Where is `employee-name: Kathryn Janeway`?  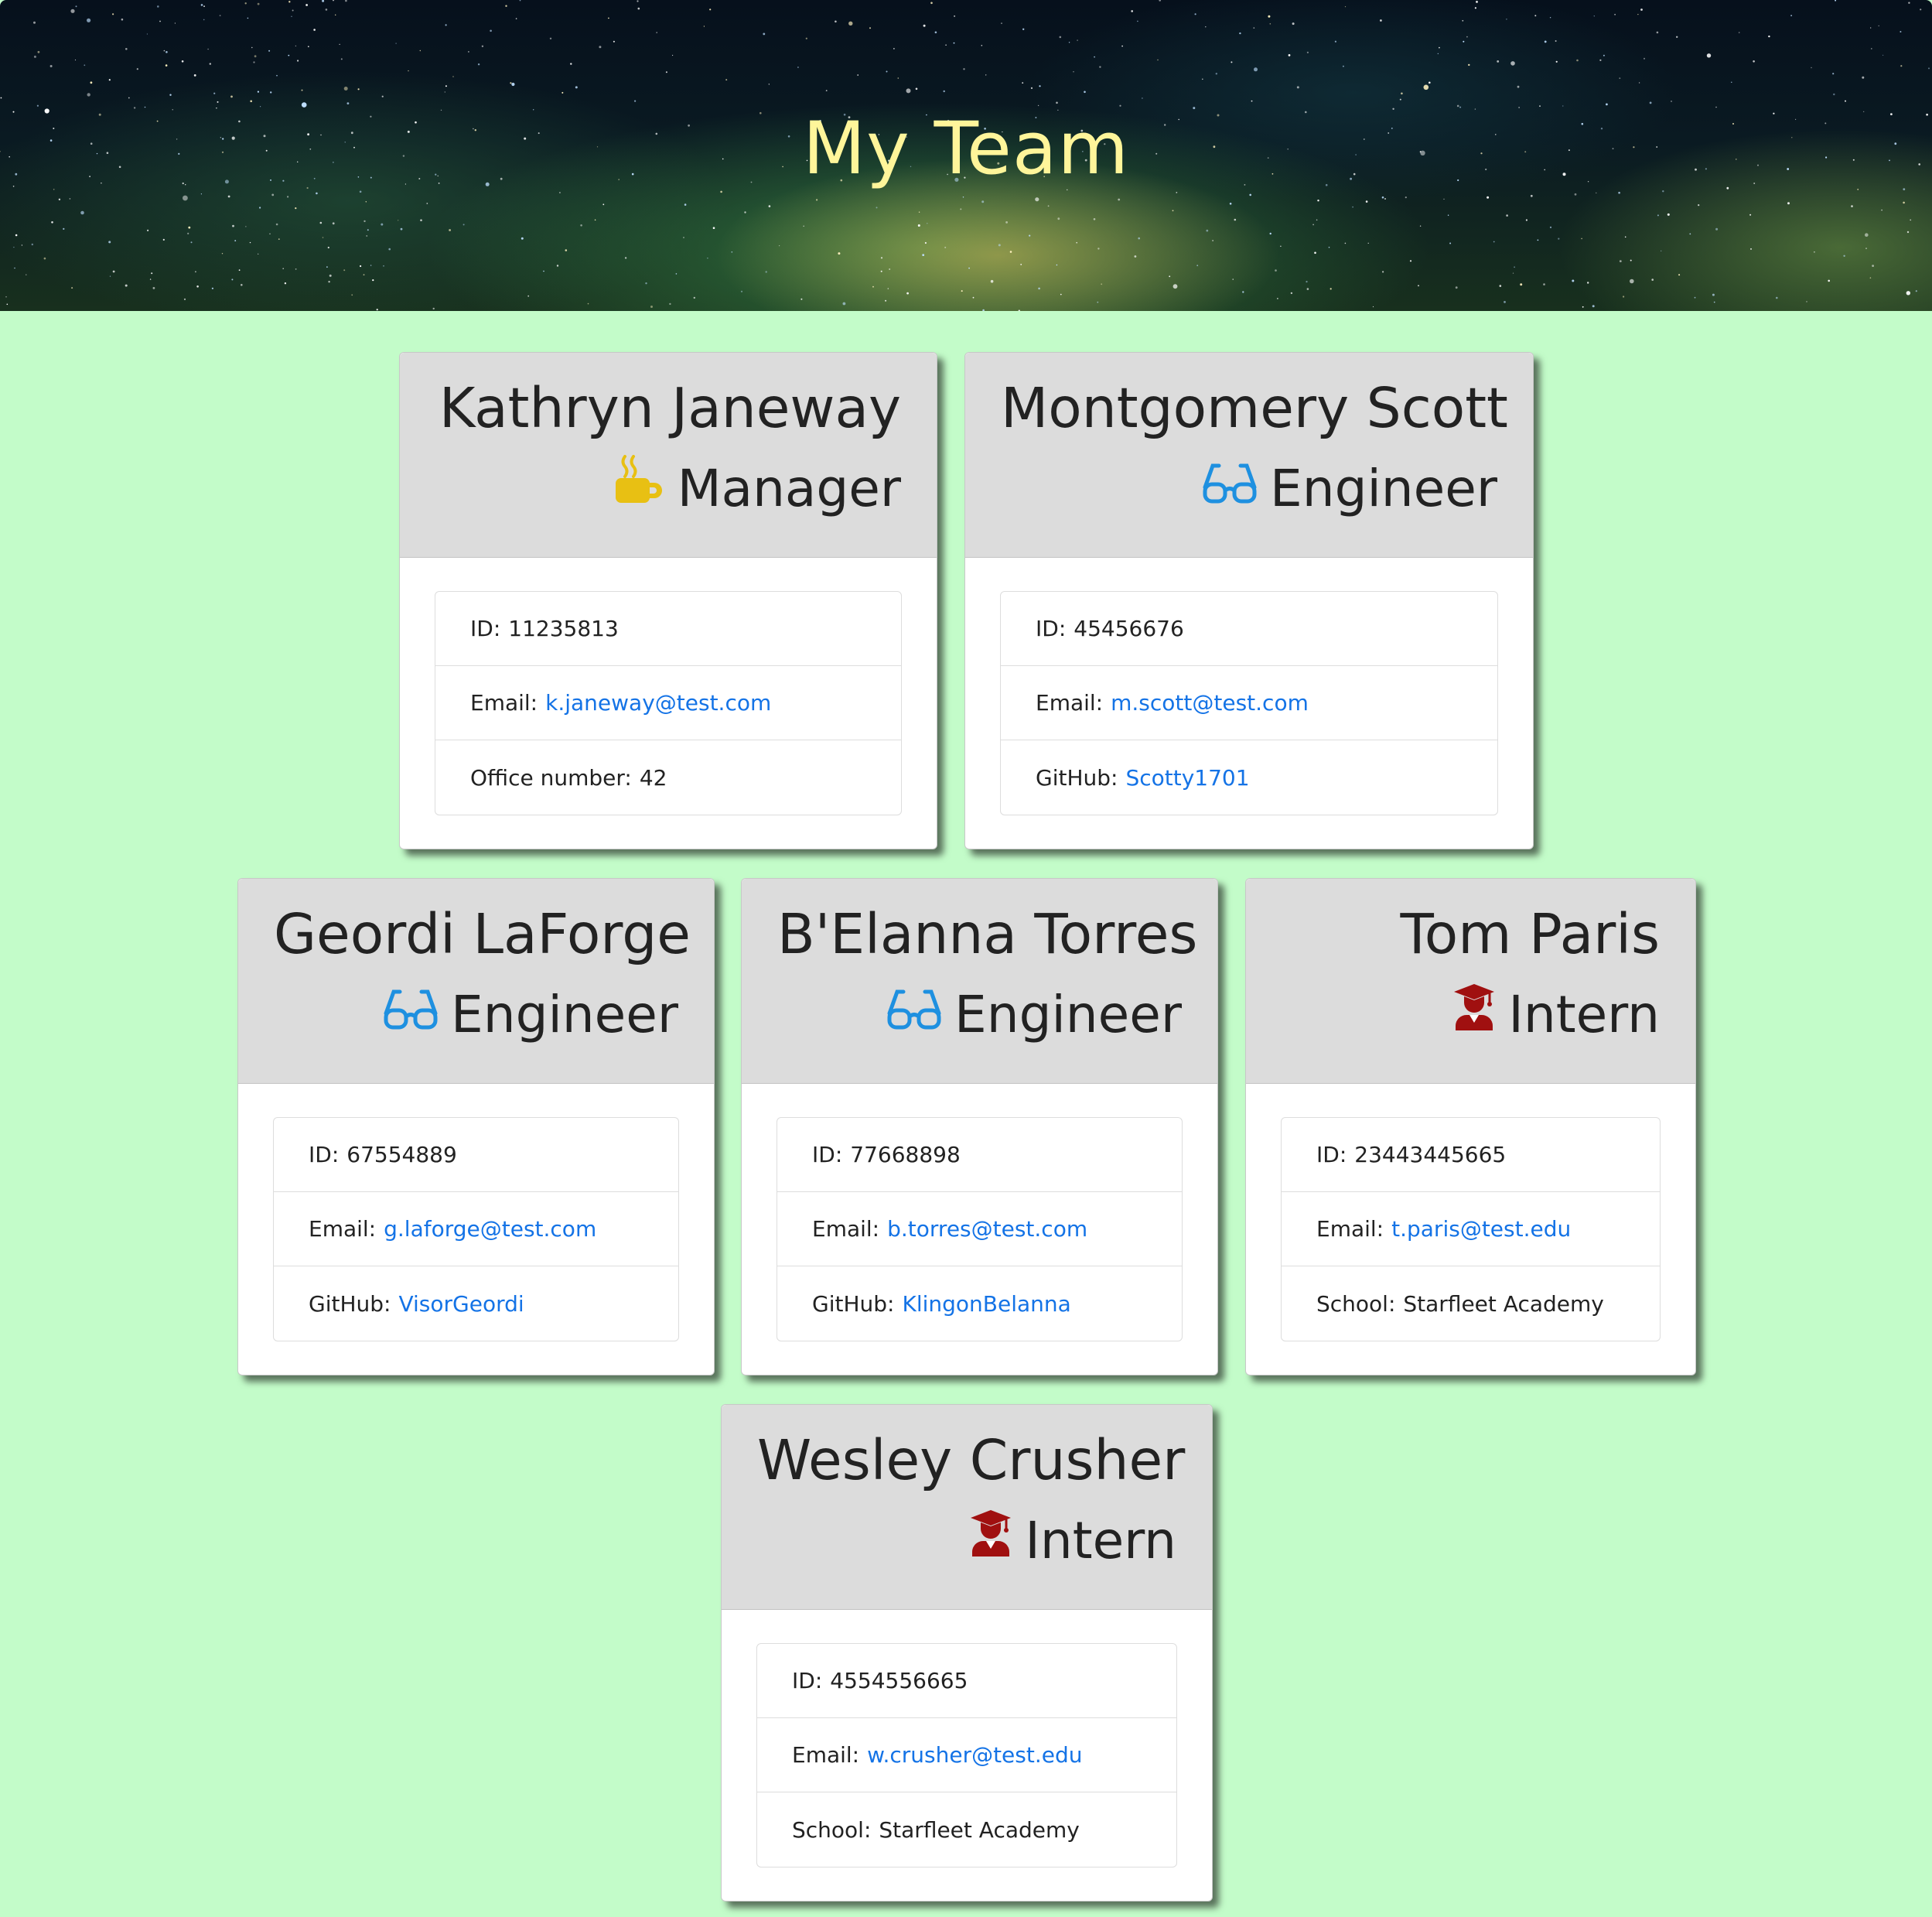
employee-name: Kathryn Janeway is located at coordinates (670, 408).